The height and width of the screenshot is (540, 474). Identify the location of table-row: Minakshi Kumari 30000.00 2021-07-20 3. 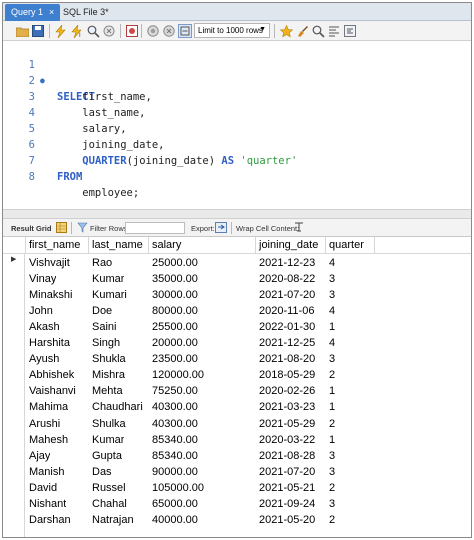
(237, 295).